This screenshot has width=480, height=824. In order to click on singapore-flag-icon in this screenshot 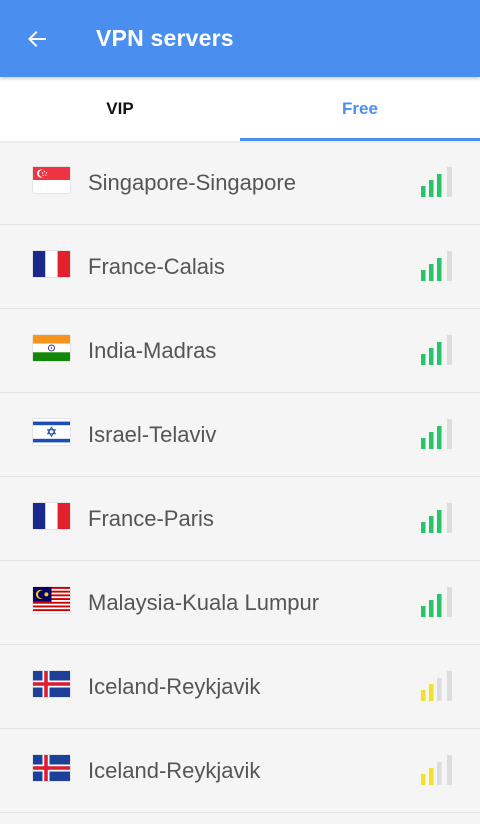, I will do `click(51, 180)`.